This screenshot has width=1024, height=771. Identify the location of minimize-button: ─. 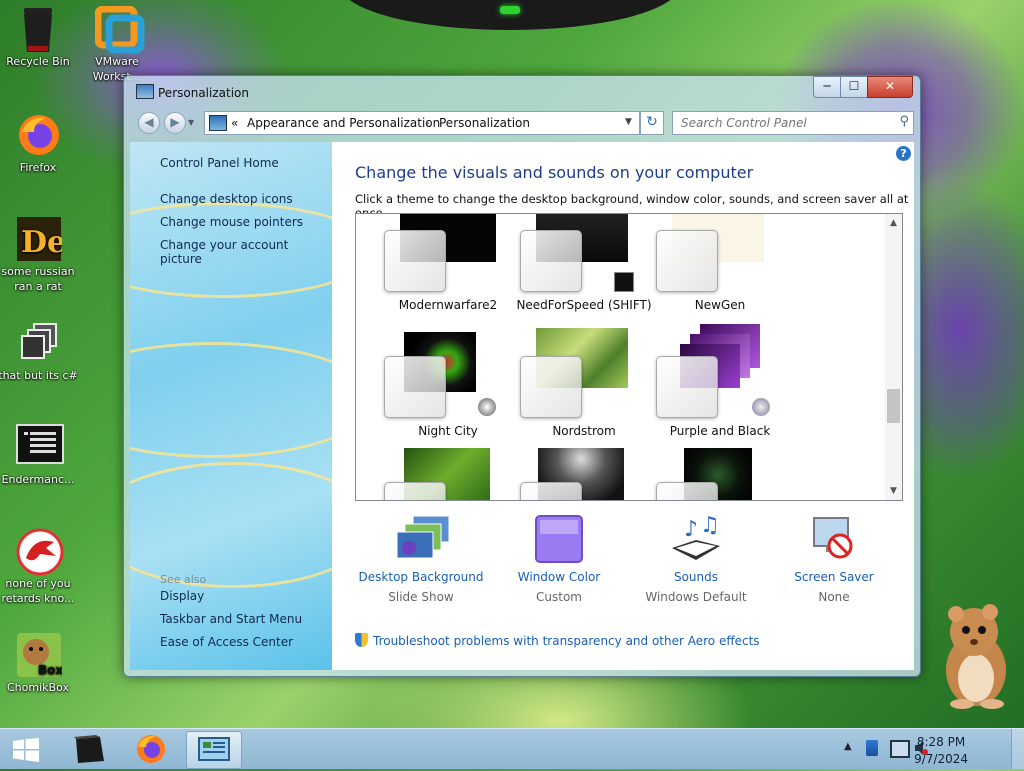
(827, 87).